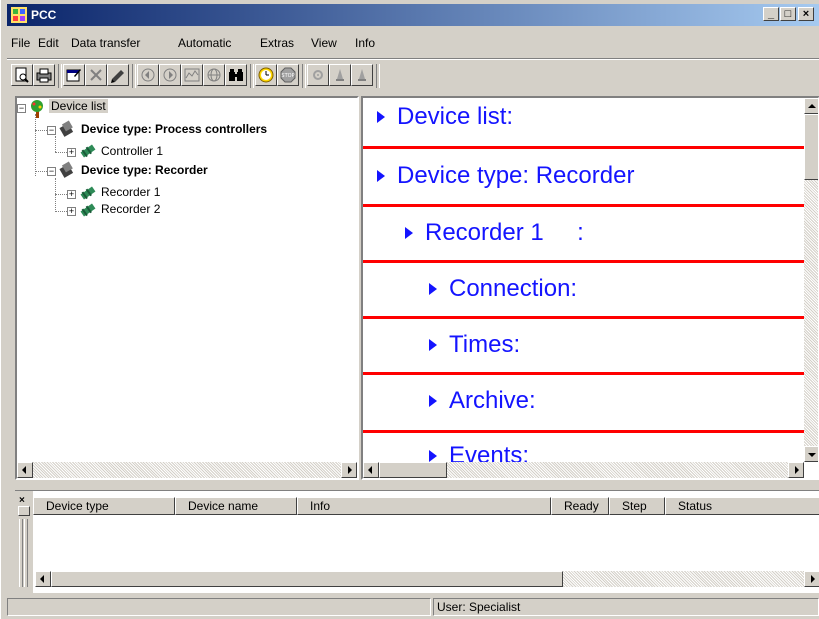 This screenshot has height=619, width=819. What do you see at coordinates (187, 470) in the screenshot?
I see `tree-horizontal-scrollbar` at bounding box center [187, 470].